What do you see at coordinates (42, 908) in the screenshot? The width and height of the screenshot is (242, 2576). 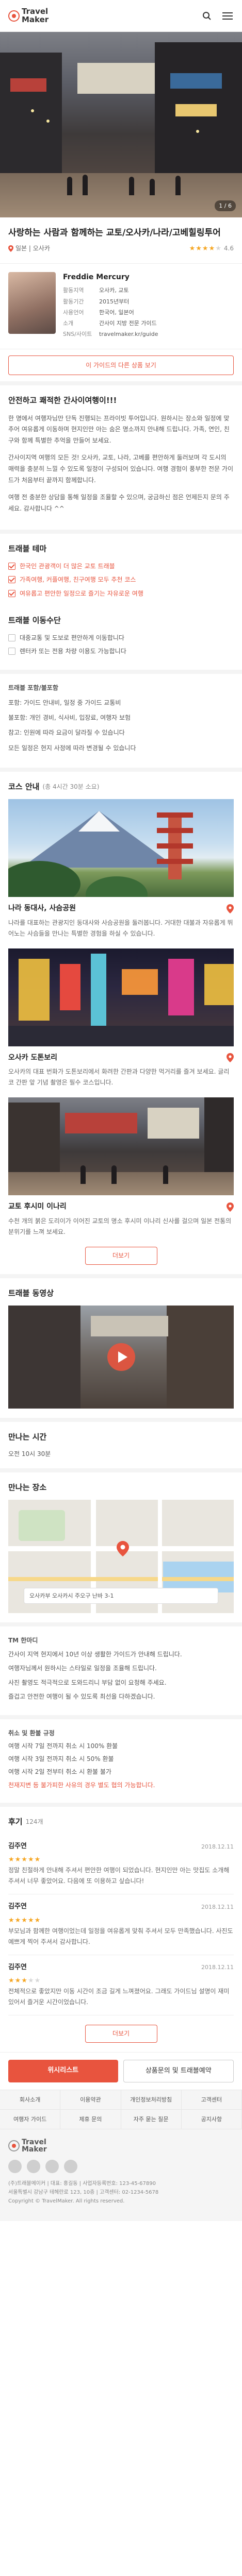 I see `course-name: 나라 동대사, 사슴공원` at bounding box center [42, 908].